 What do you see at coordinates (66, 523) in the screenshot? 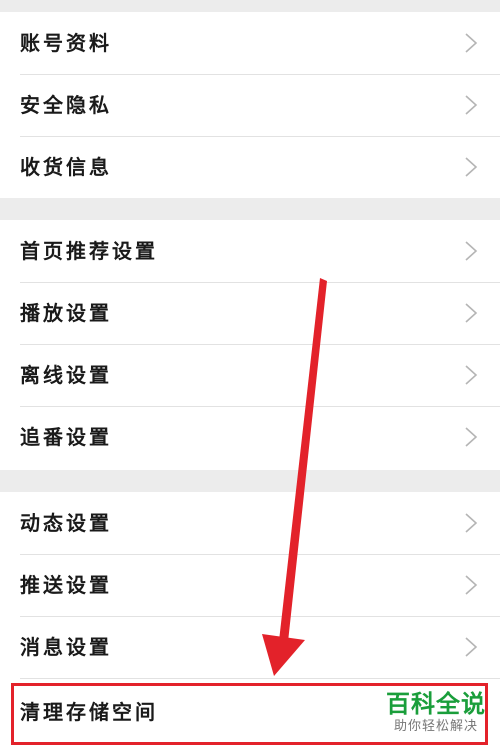
I see `setting-label: 动态设置` at bounding box center [66, 523].